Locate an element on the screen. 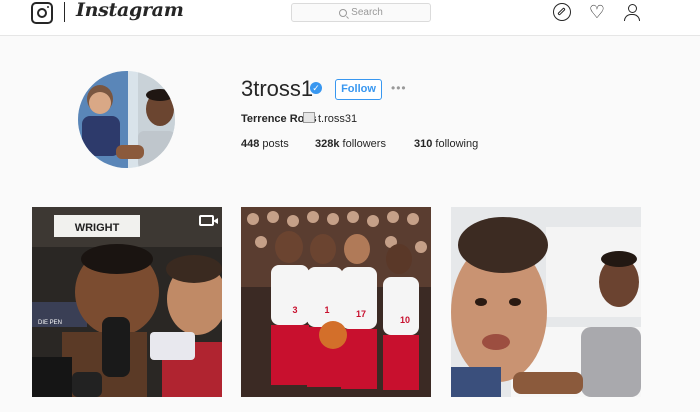 The image size is (700, 412). post-tile-2: 3 1 17 10 is located at coordinates (336, 302).